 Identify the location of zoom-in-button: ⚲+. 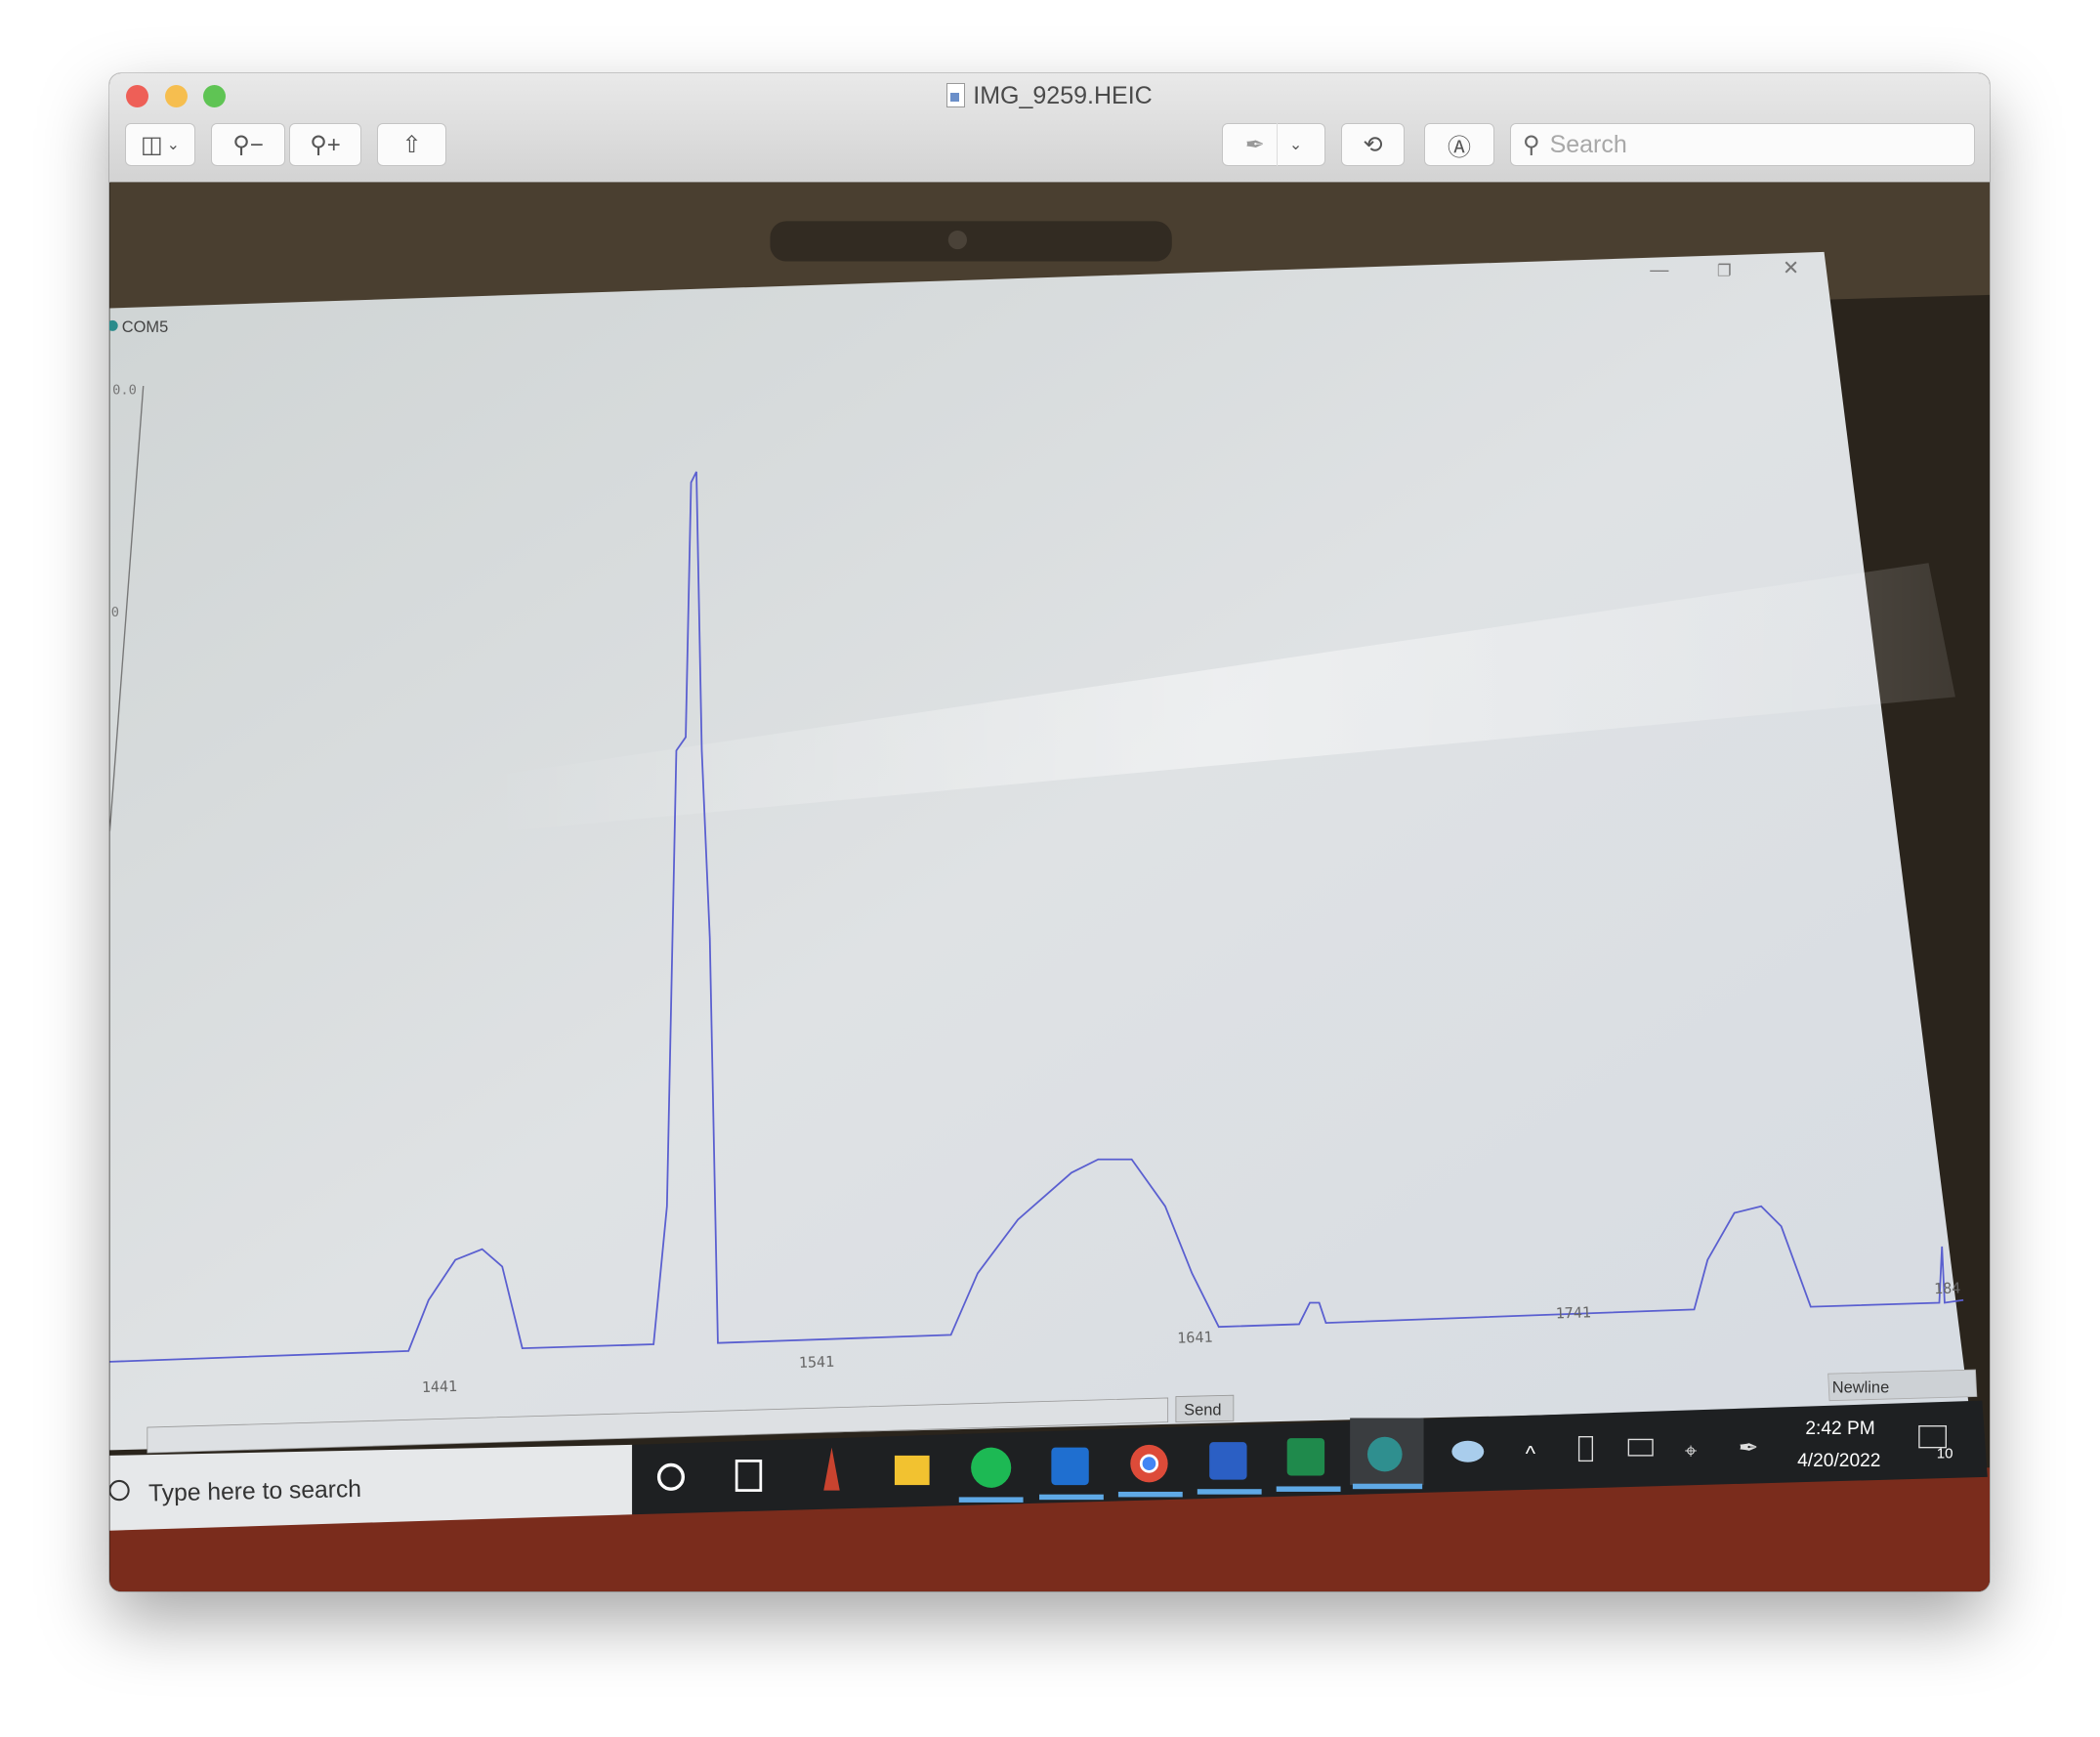
(325, 144).